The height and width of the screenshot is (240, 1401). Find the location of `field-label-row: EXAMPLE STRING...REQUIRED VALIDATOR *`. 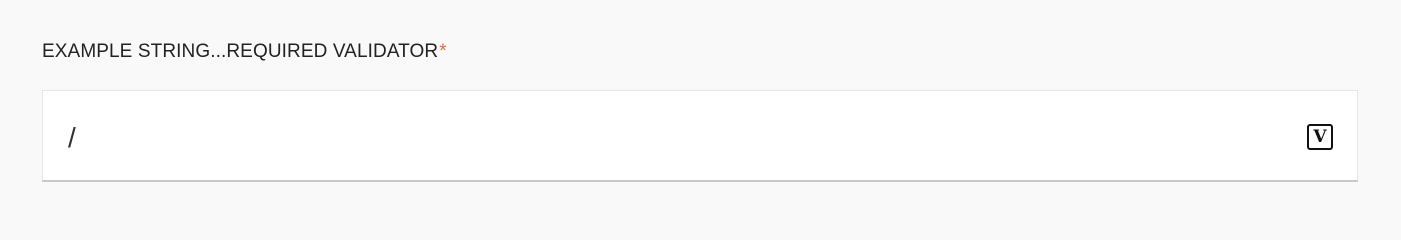

field-label-row: EXAMPLE STRING...REQUIRED VALIDATOR * is located at coordinates (701, 52).